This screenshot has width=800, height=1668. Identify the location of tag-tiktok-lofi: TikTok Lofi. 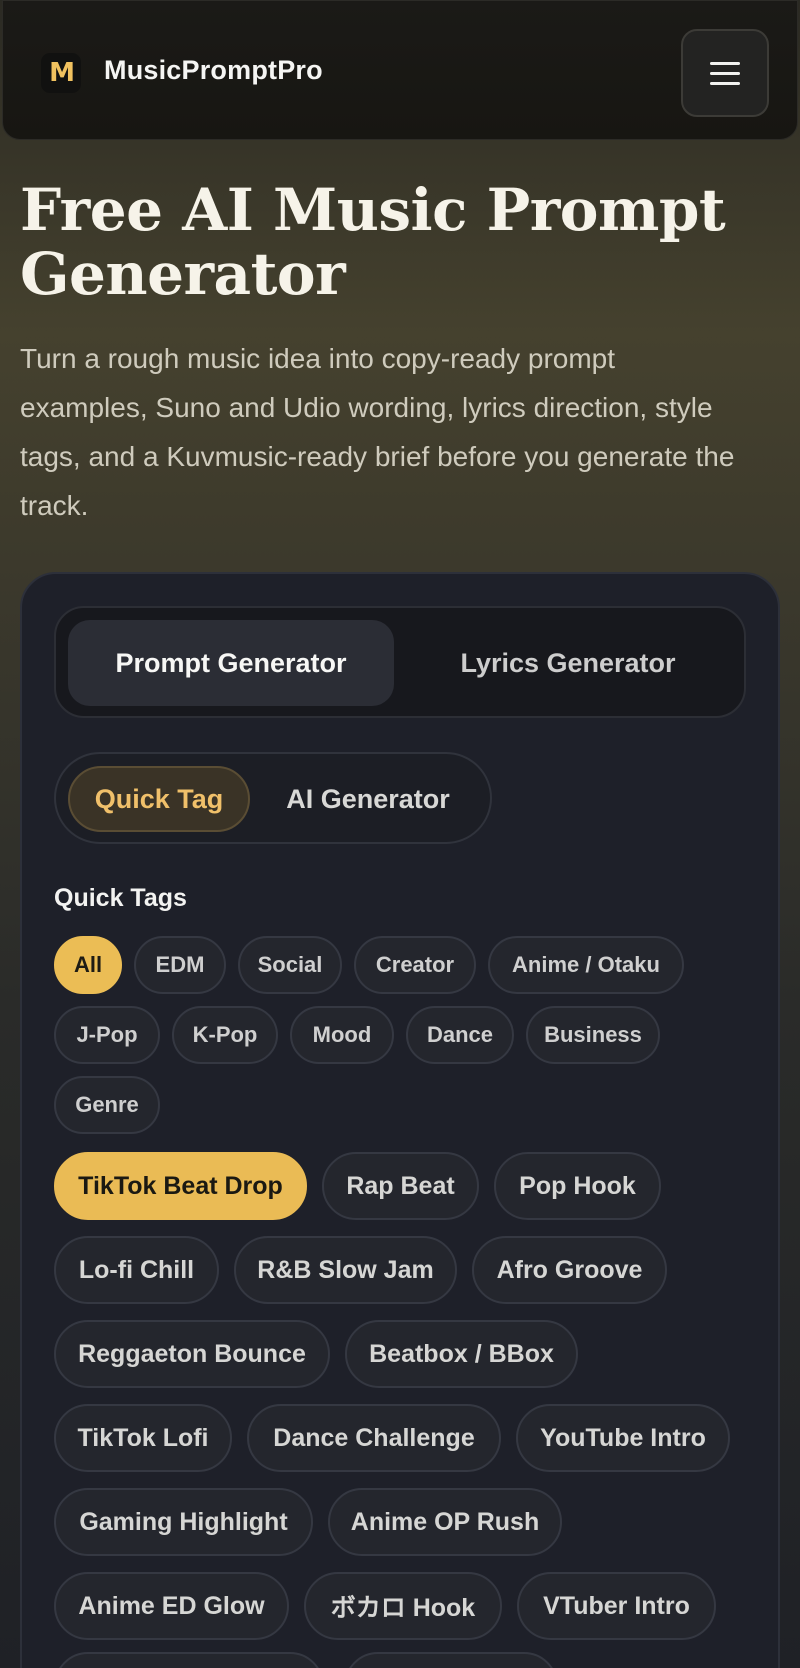
(143, 1438).